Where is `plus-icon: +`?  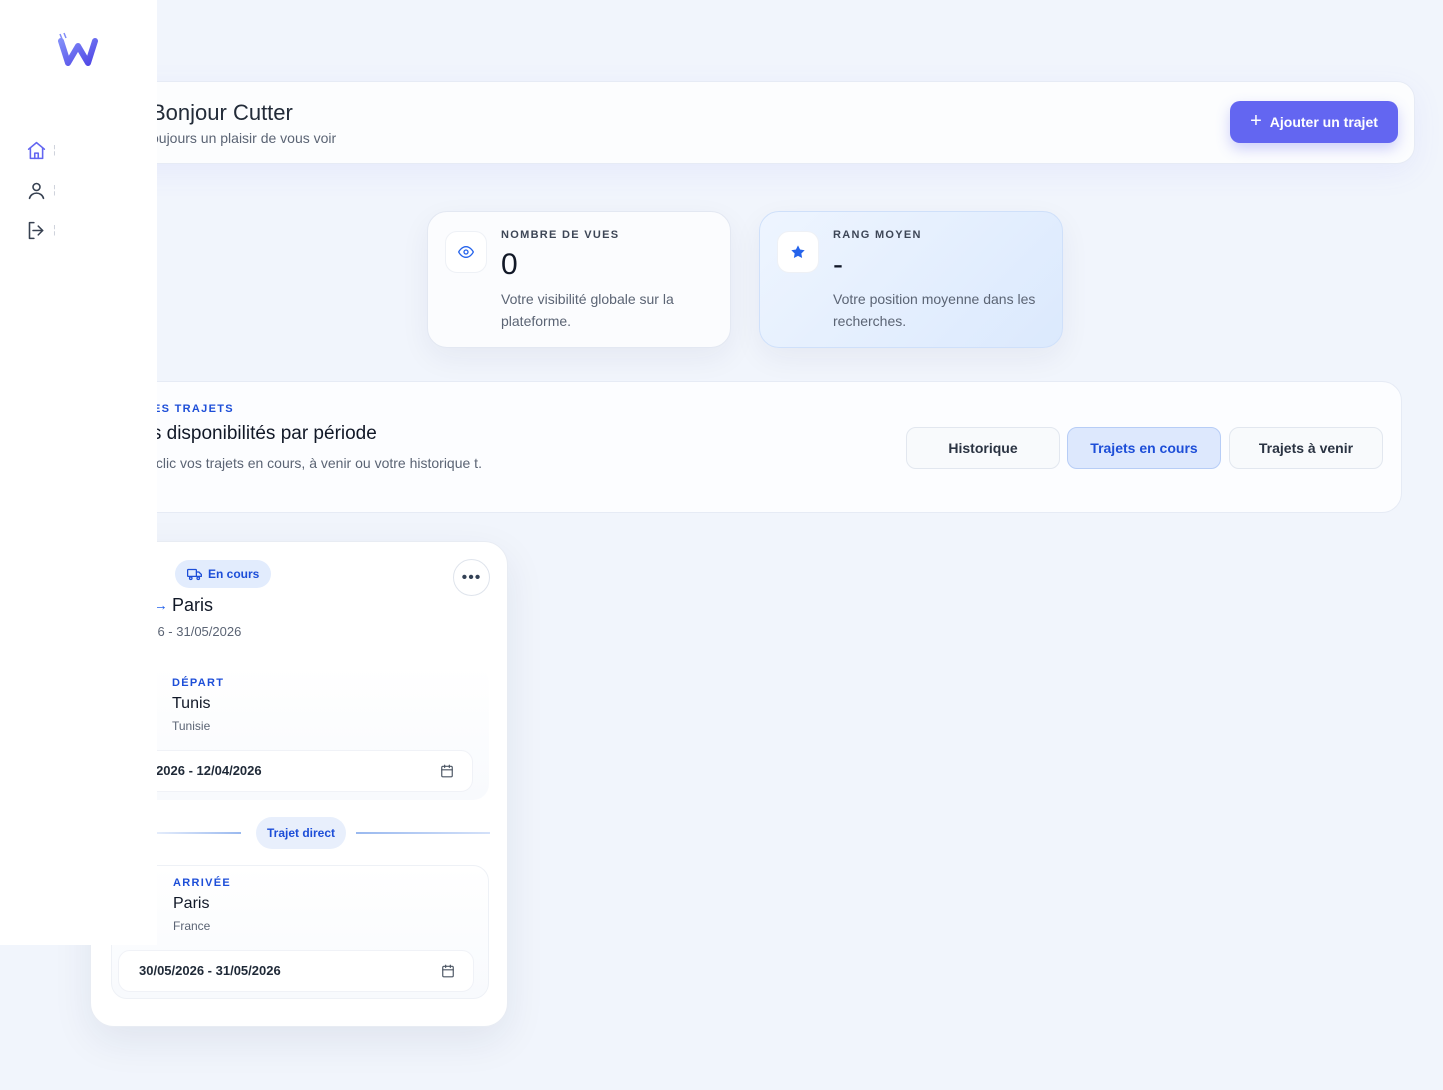
plus-icon: + is located at coordinates (1256, 121).